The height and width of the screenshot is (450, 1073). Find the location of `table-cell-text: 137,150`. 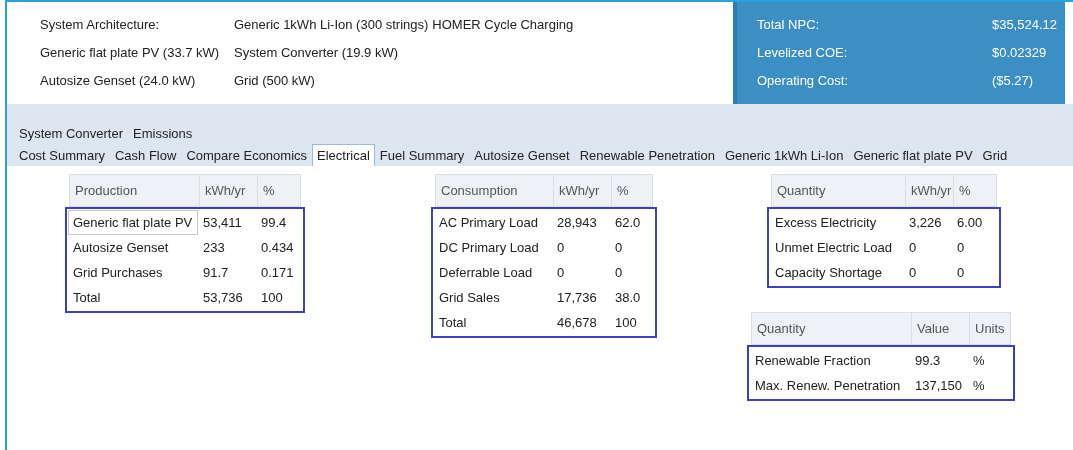

table-cell-text: 137,150 is located at coordinates (938, 386).